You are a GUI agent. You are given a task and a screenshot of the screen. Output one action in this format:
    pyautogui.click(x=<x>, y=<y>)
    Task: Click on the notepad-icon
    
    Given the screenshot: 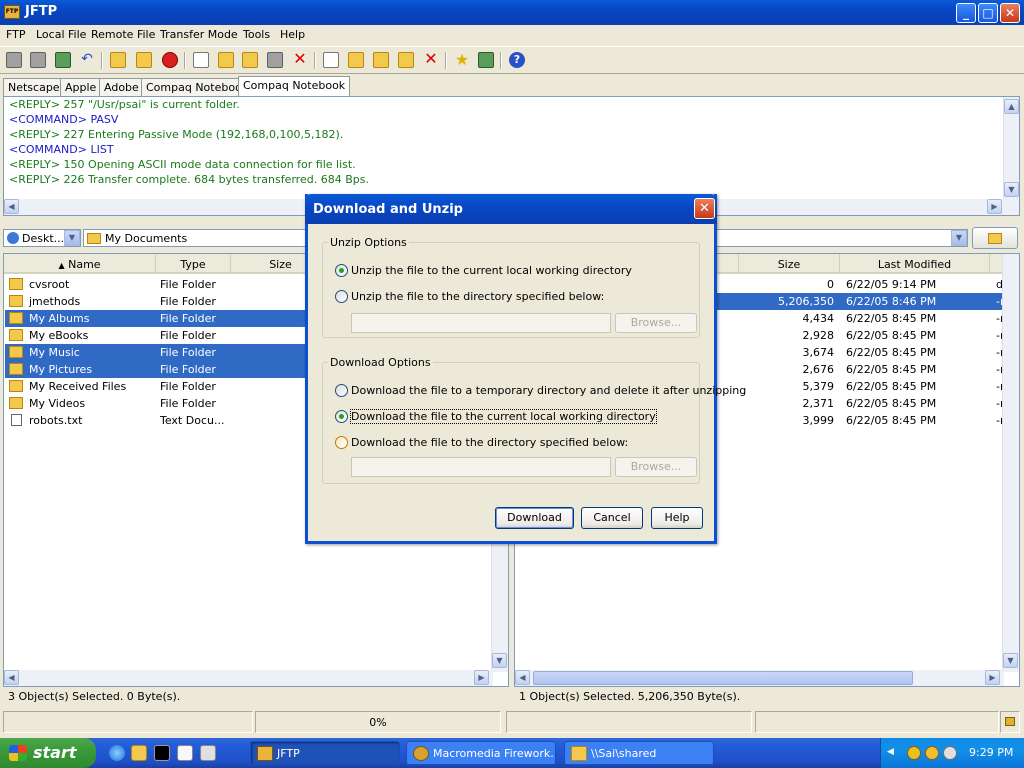 What is the action you would take?
    pyautogui.click(x=185, y=753)
    